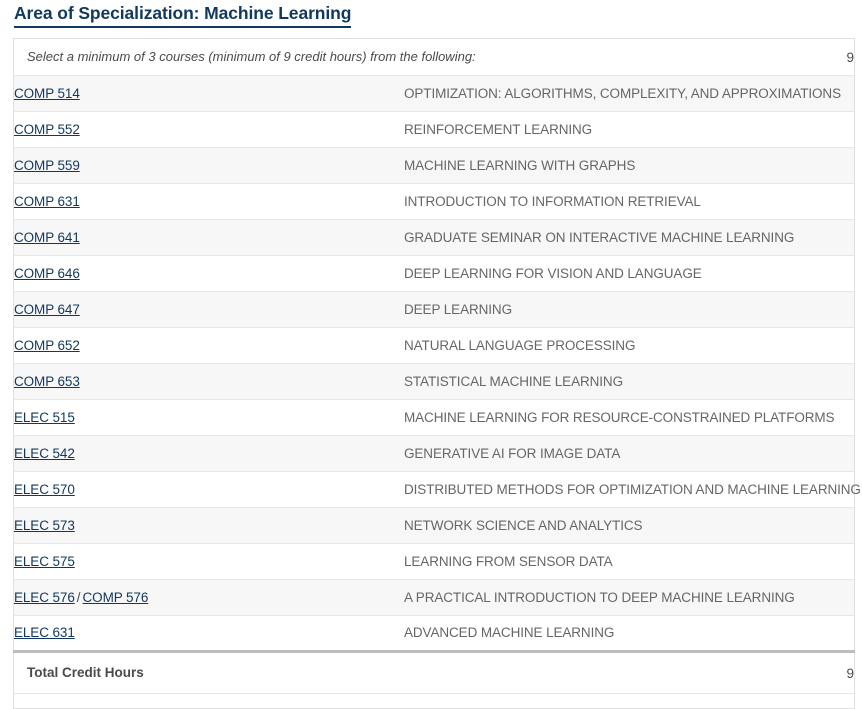 This screenshot has width=862, height=709. Describe the element at coordinates (47, 201) in the screenshot. I see `course-code-link: COMP 631` at that location.